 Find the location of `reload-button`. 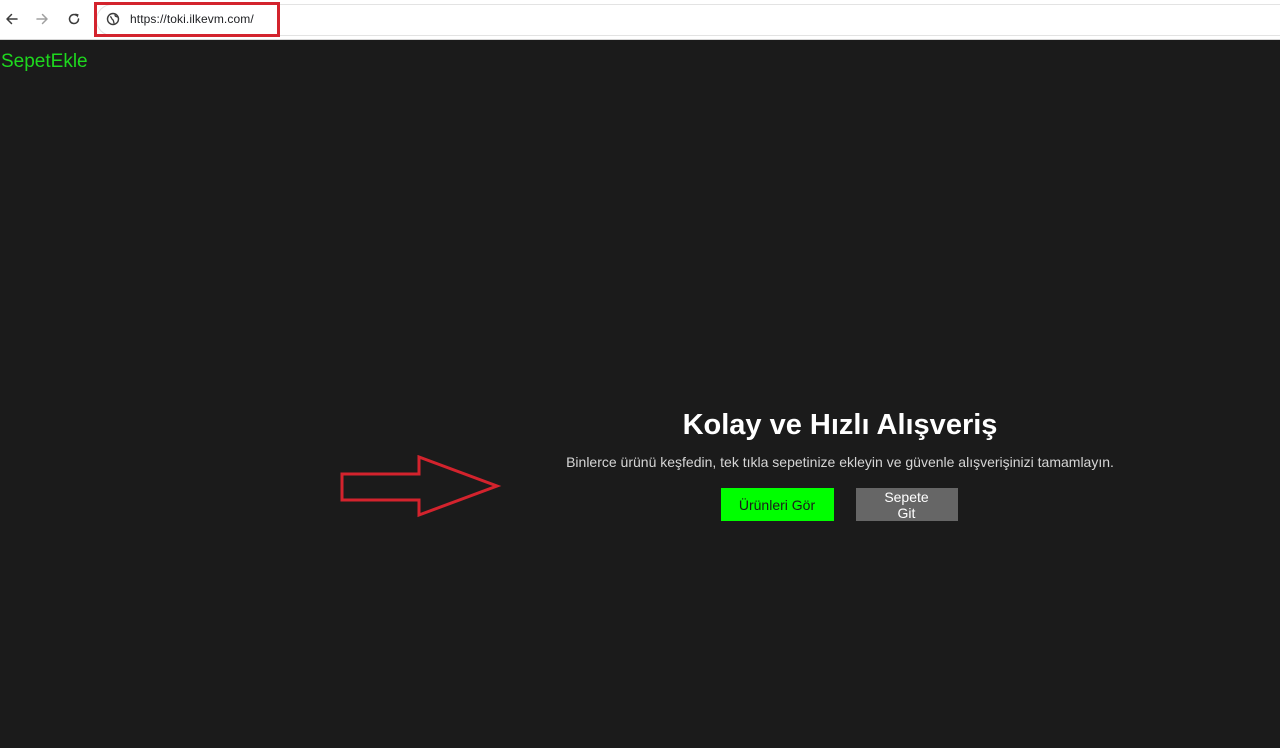

reload-button is located at coordinates (74, 19).